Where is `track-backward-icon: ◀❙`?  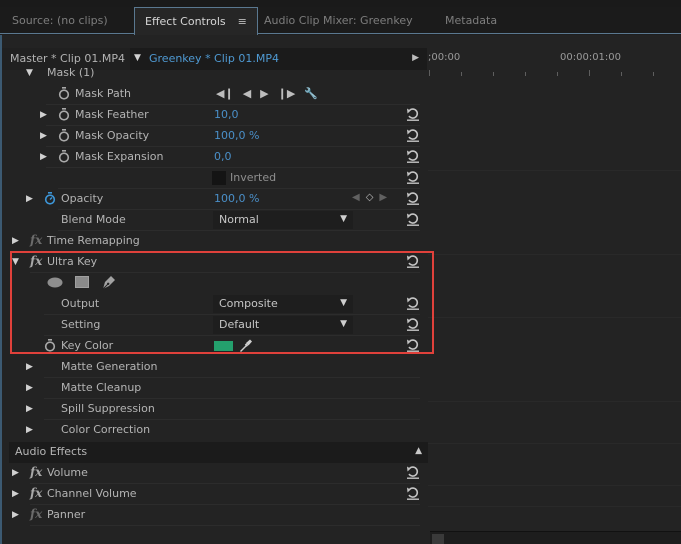
track-backward-icon: ◀❙ is located at coordinates (225, 93).